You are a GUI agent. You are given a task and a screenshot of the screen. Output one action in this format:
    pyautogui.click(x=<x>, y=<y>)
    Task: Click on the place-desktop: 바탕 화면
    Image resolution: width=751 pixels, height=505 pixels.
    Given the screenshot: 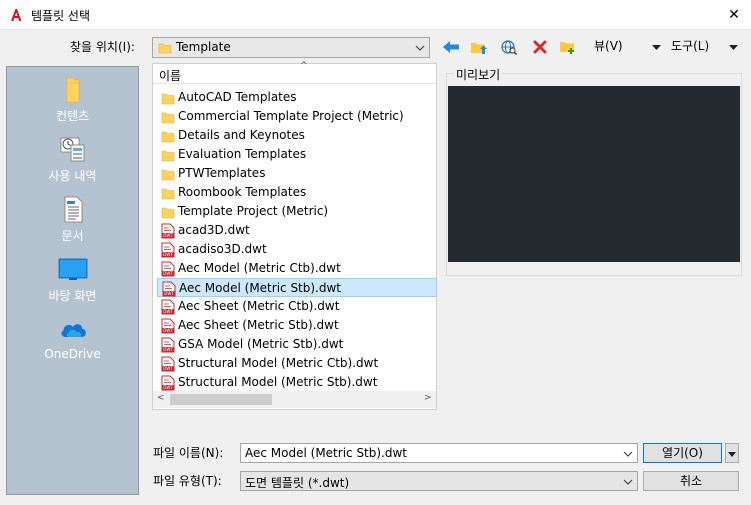 What is the action you would take?
    pyautogui.click(x=72, y=279)
    